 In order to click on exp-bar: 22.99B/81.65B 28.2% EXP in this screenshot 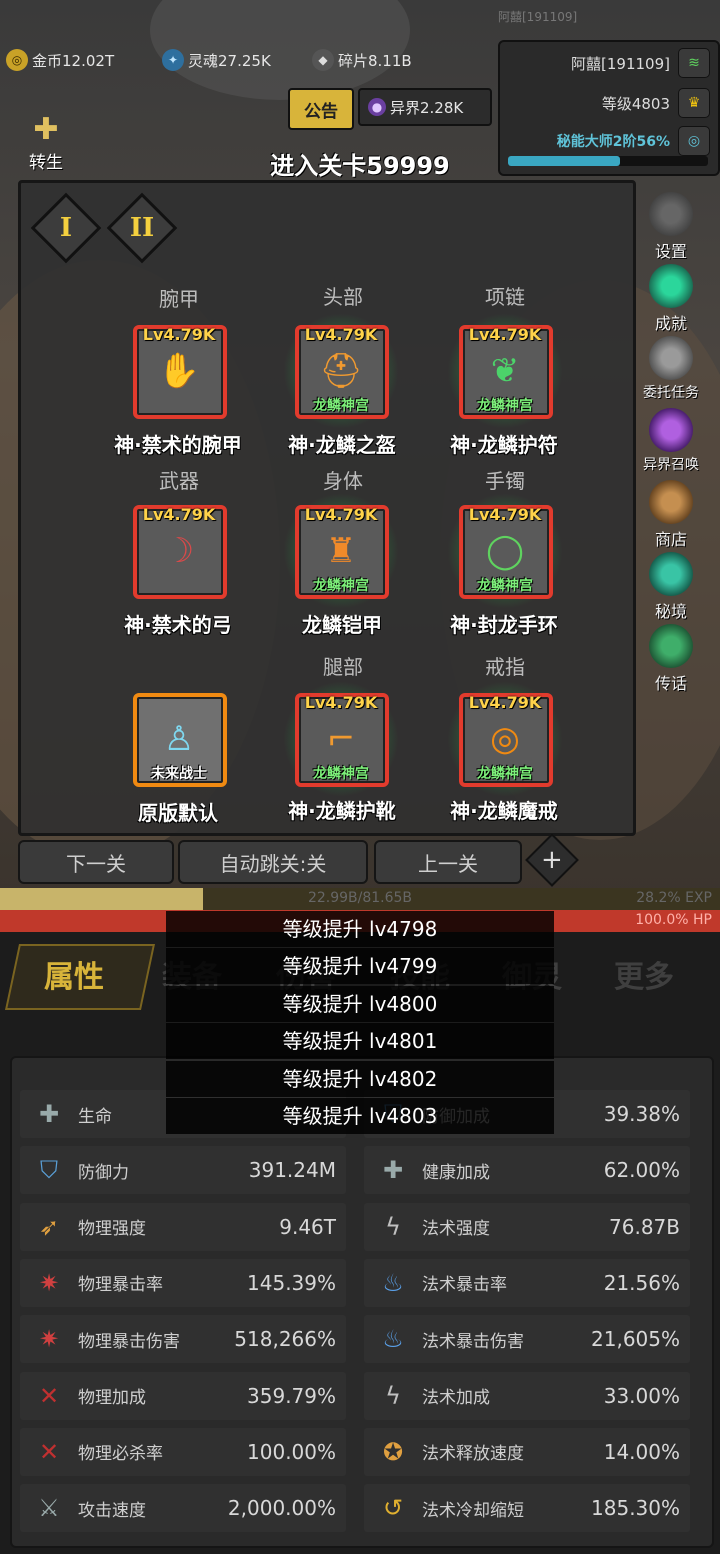, I will do `click(360, 899)`.